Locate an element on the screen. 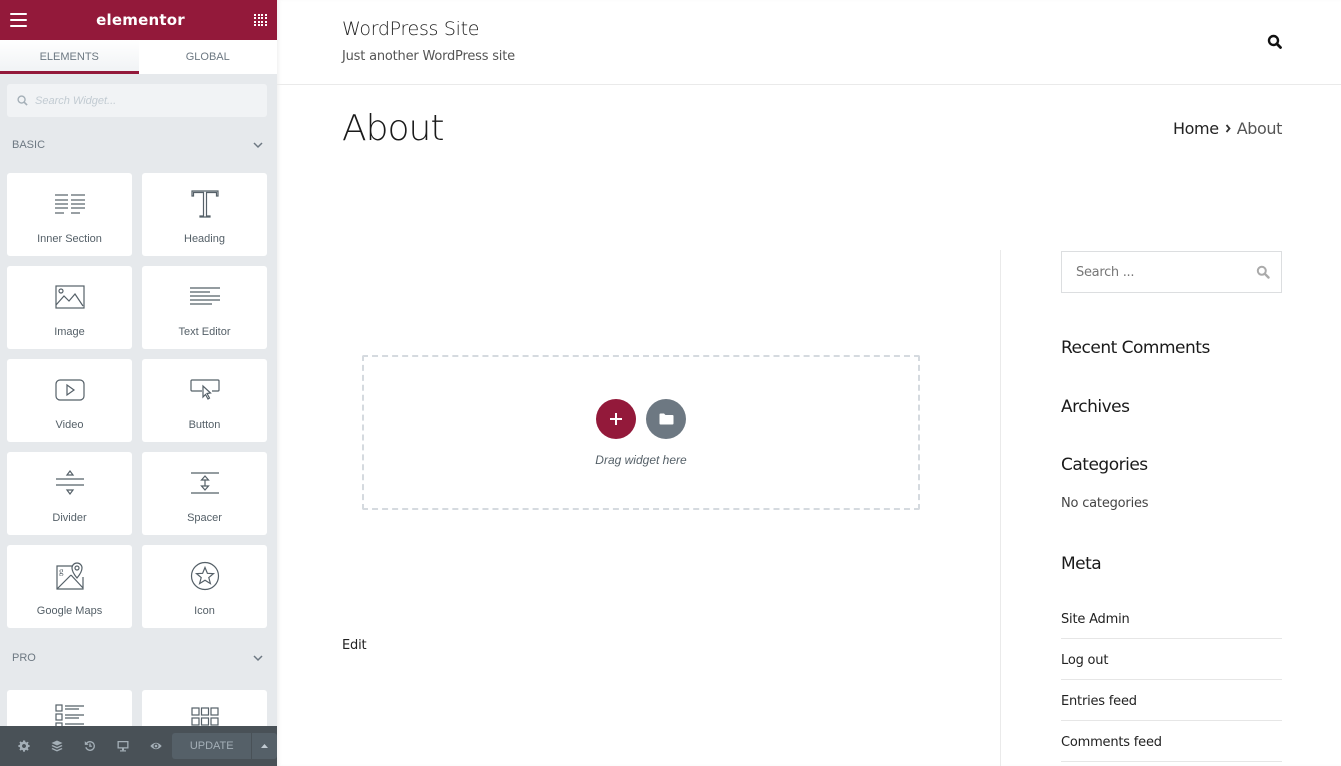 Image resolution: width=1341 pixels, height=766 pixels. widget-inner-section: Inner Section is located at coordinates (69, 214).